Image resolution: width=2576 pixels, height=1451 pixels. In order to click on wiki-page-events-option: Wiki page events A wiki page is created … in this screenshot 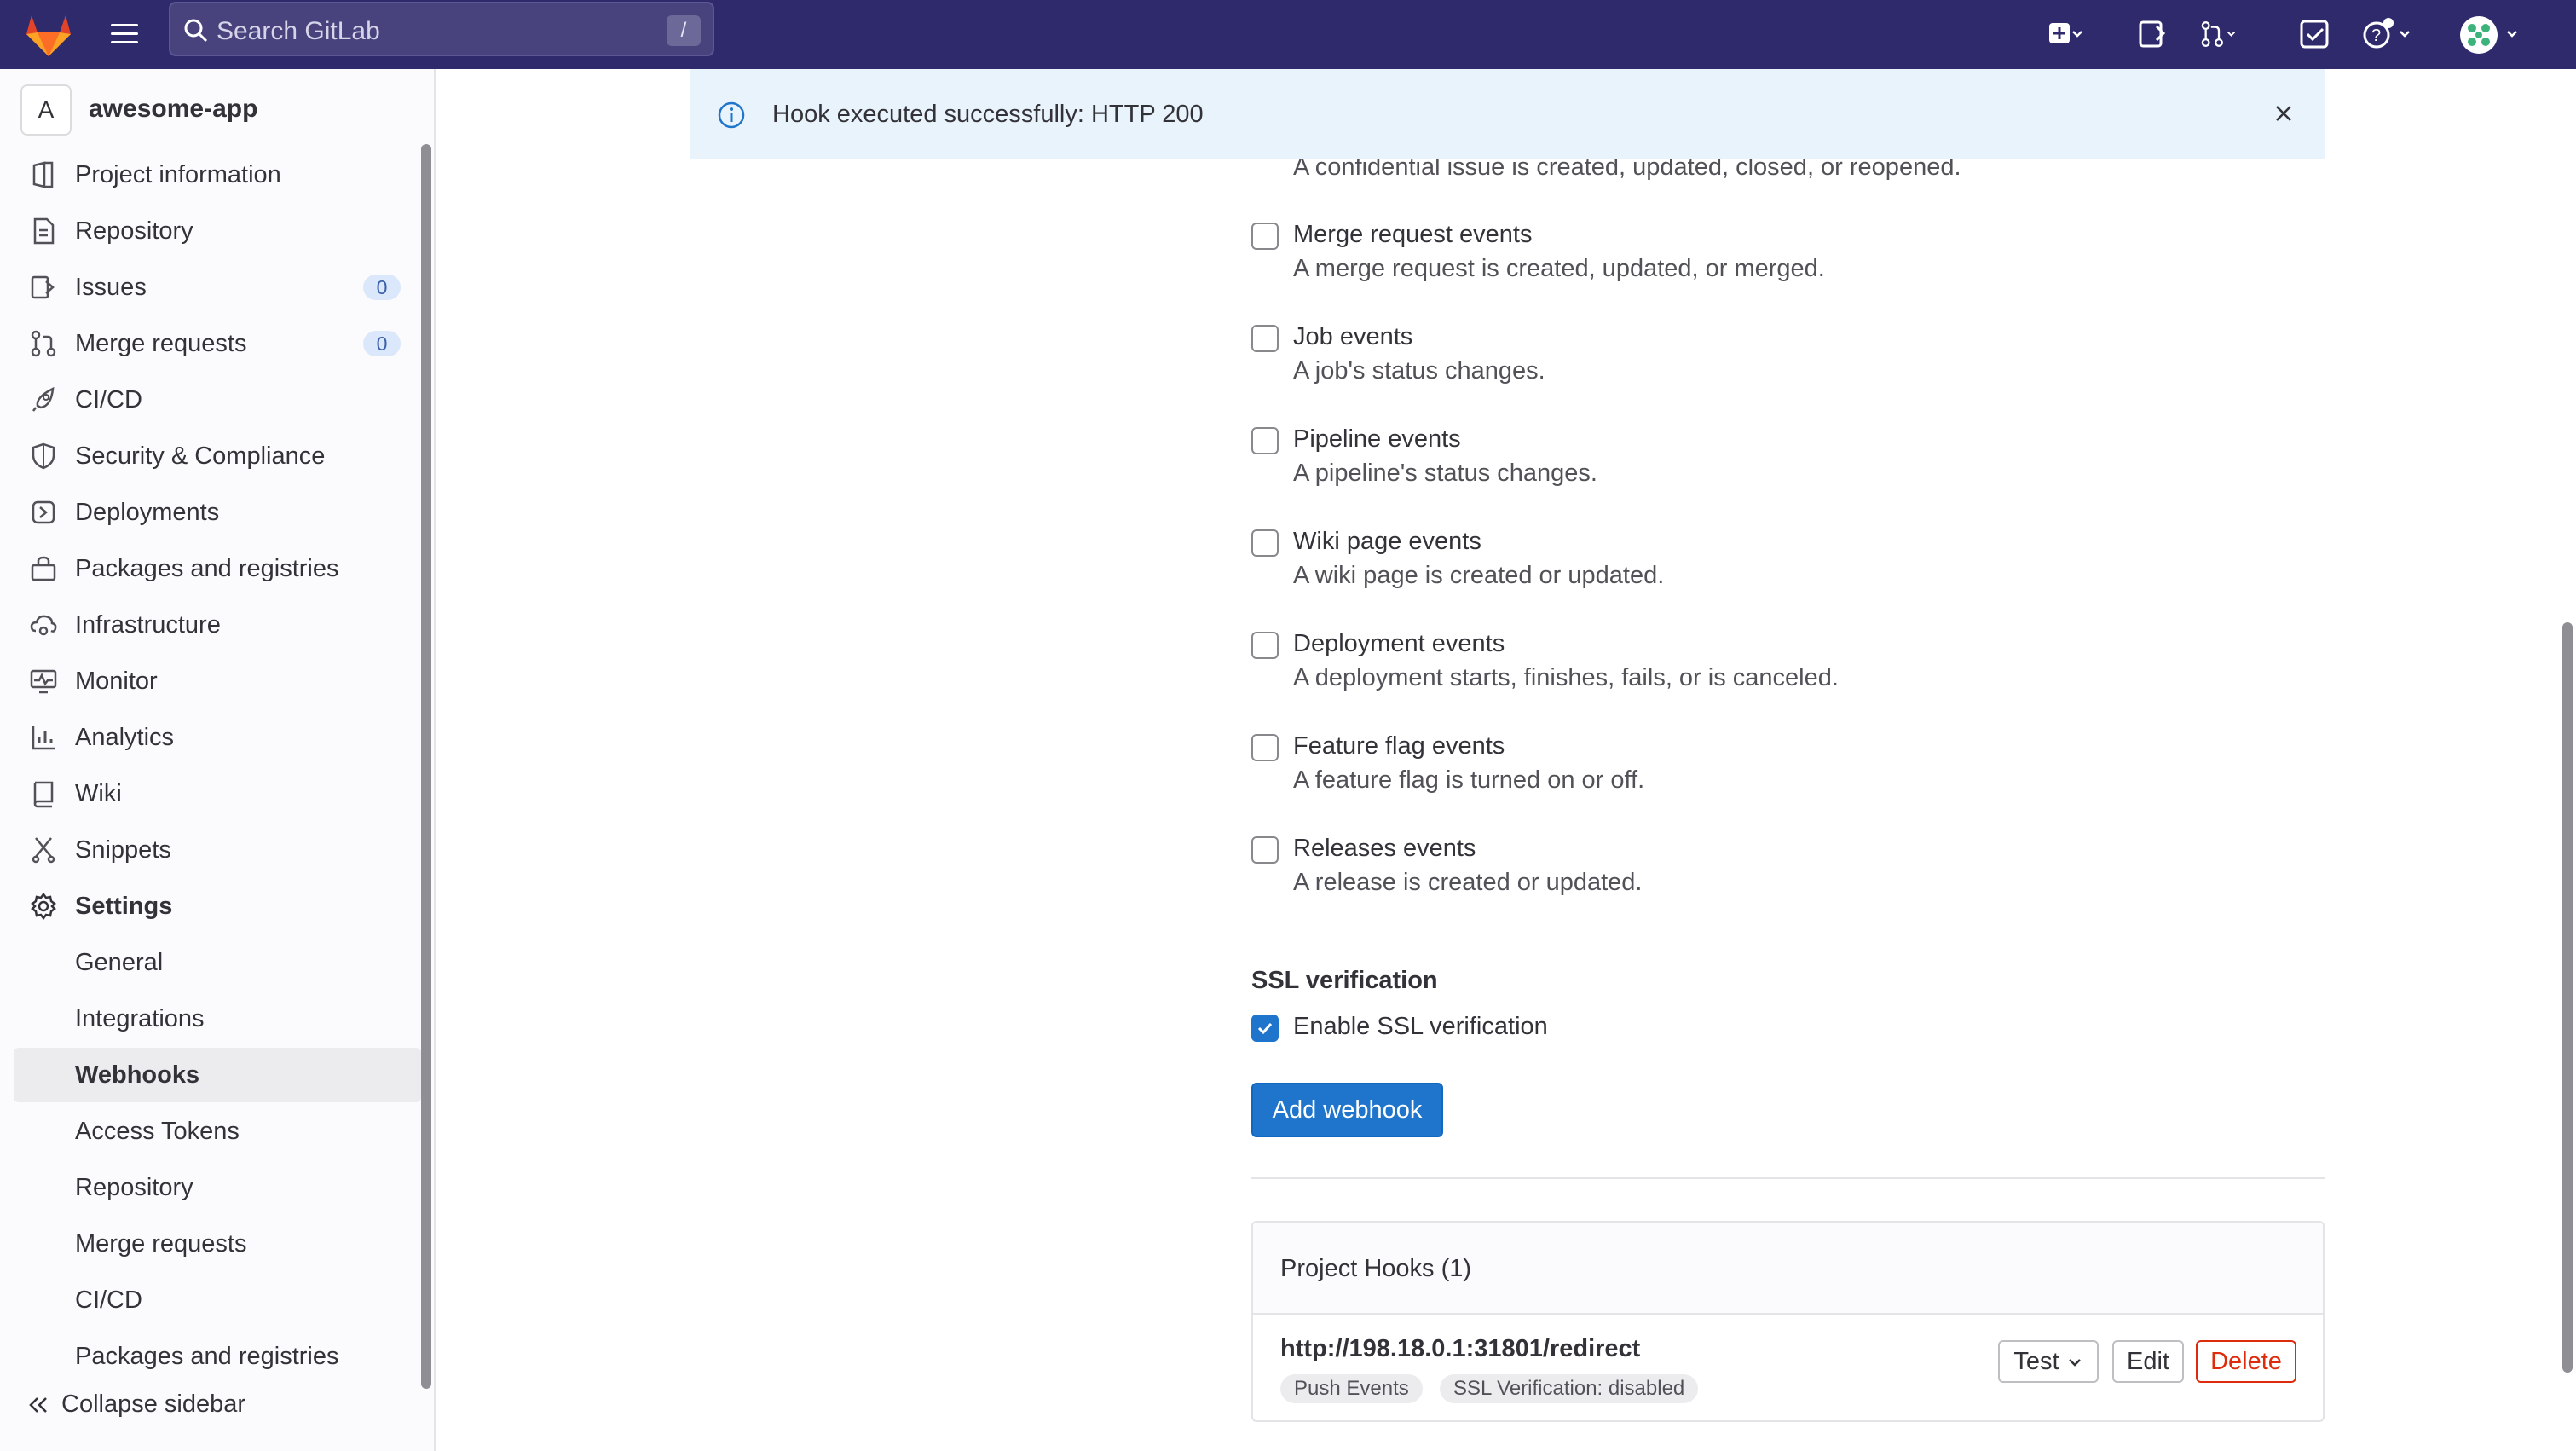, I will do `click(1762, 570)`.